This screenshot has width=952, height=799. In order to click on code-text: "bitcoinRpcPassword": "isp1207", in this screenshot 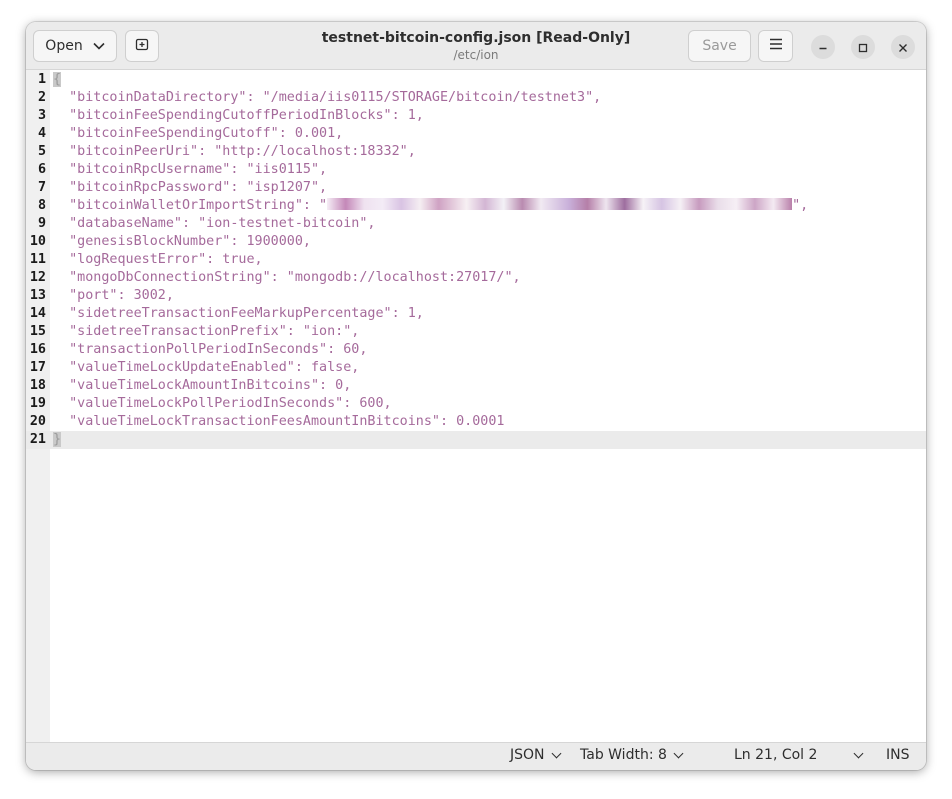, I will do `click(190, 187)`.